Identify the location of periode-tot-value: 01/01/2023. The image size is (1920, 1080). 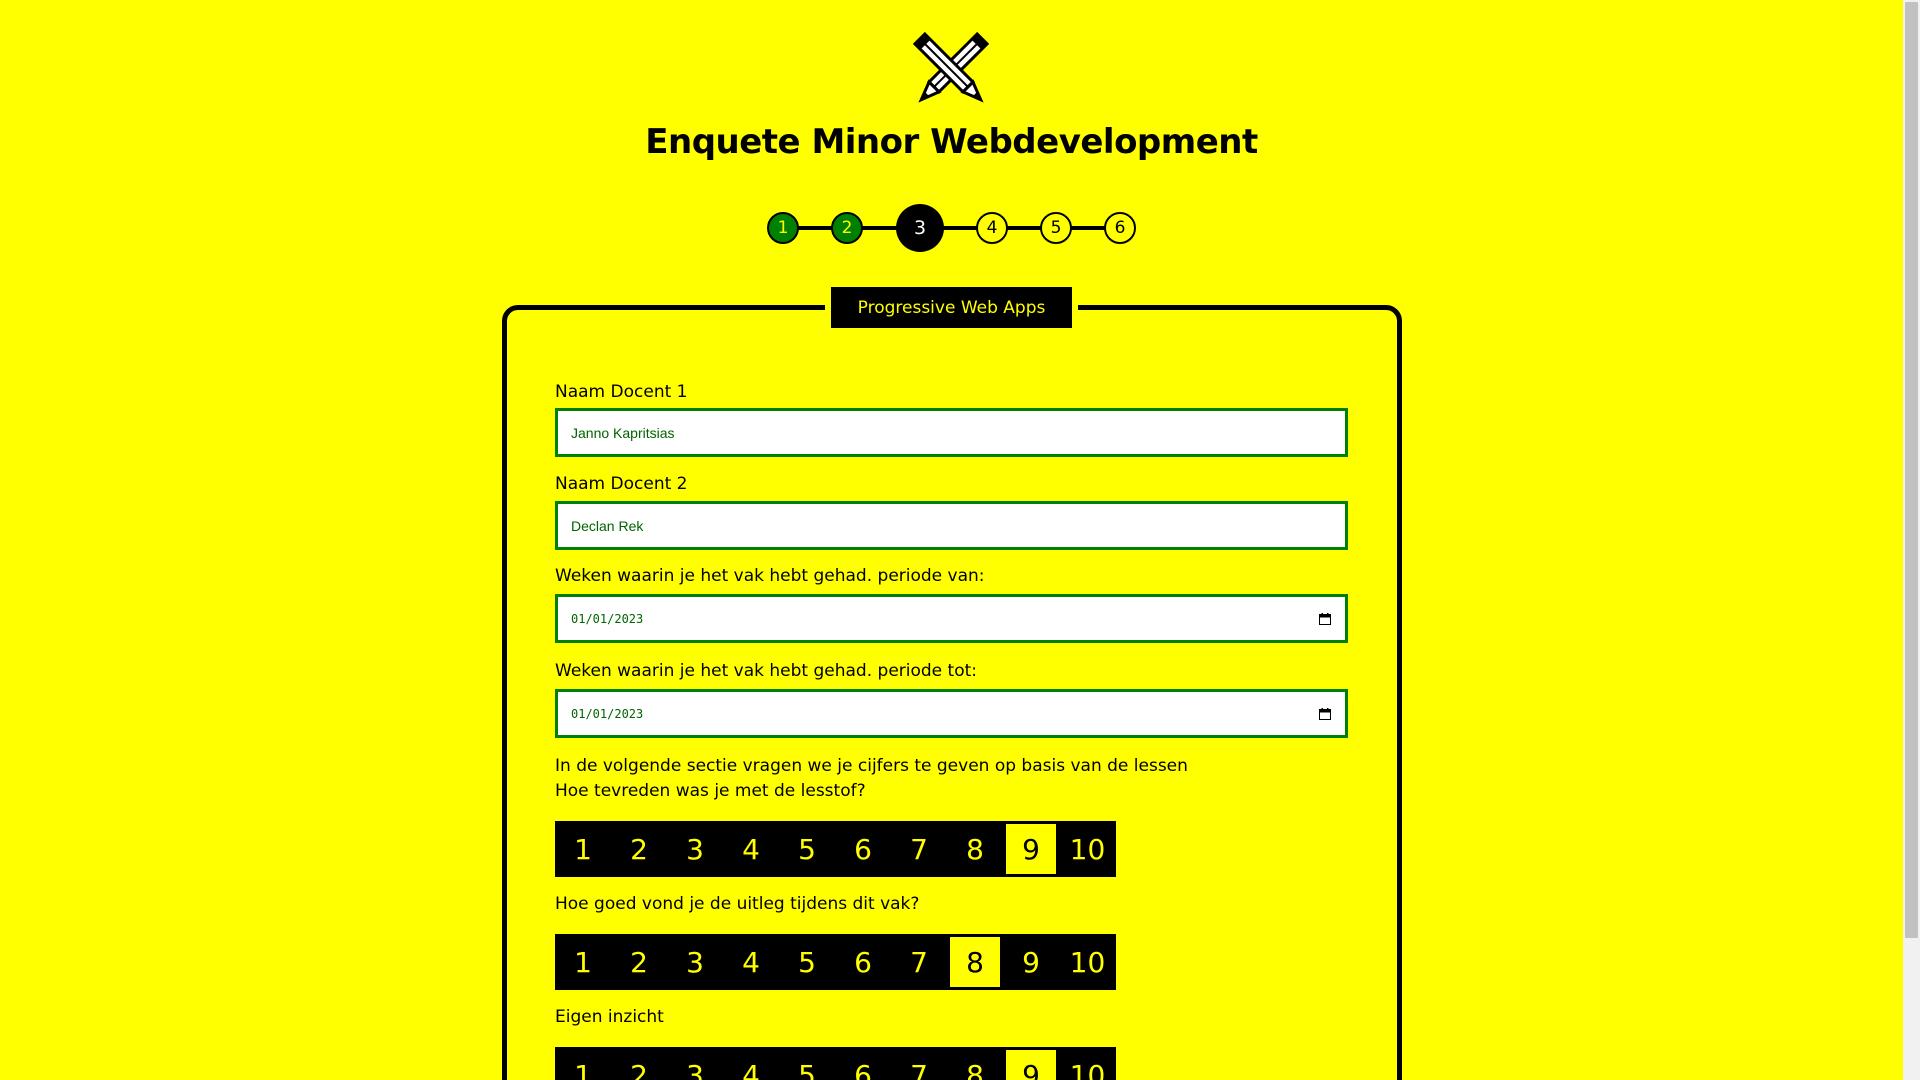
(607, 713).